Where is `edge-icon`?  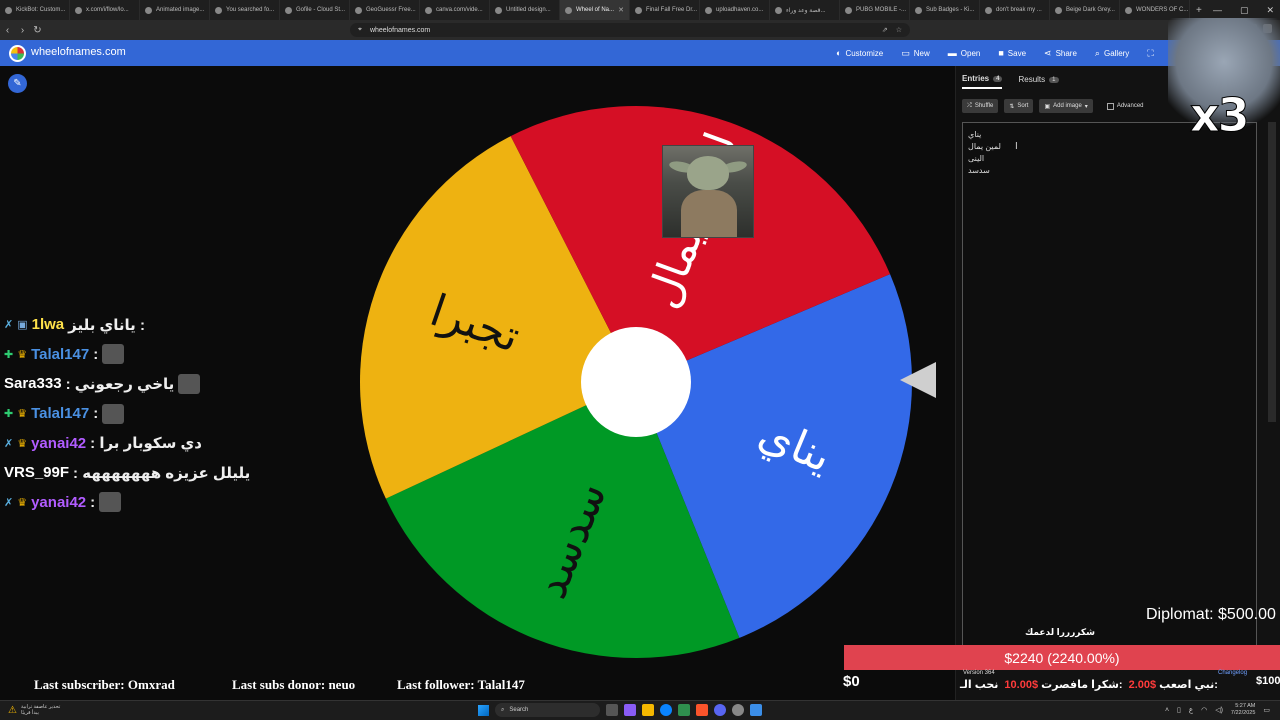 edge-icon is located at coordinates (666, 710).